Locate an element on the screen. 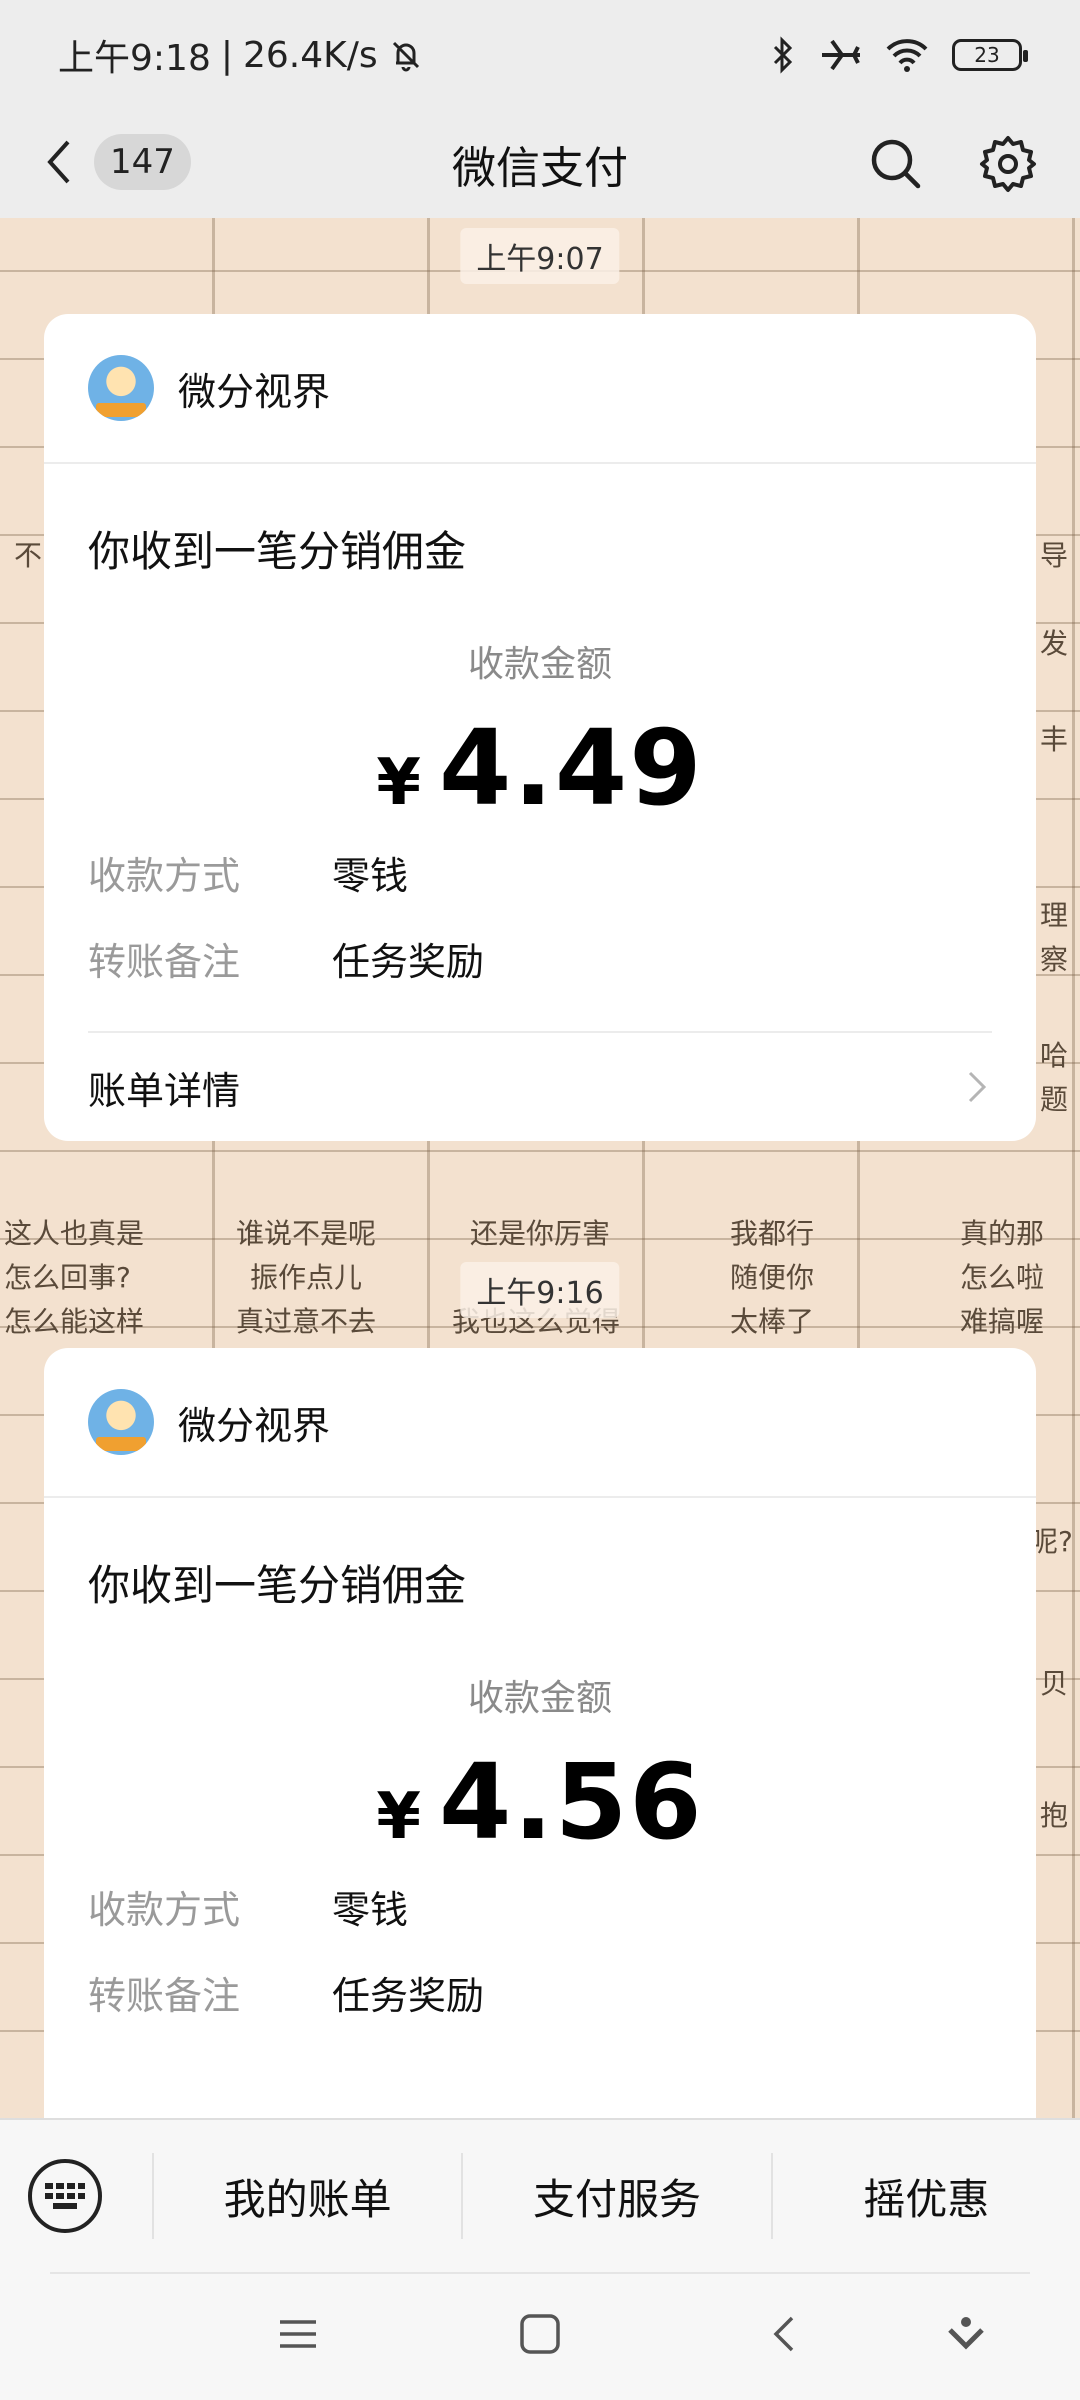  status-left: 上午9:18 | 26.4K/s is located at coordinates (241, 55).